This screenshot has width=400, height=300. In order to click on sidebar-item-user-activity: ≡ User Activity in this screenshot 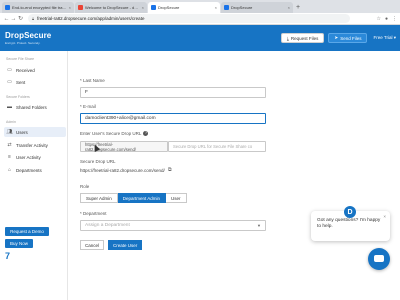, I will do `click(35, 157)`.